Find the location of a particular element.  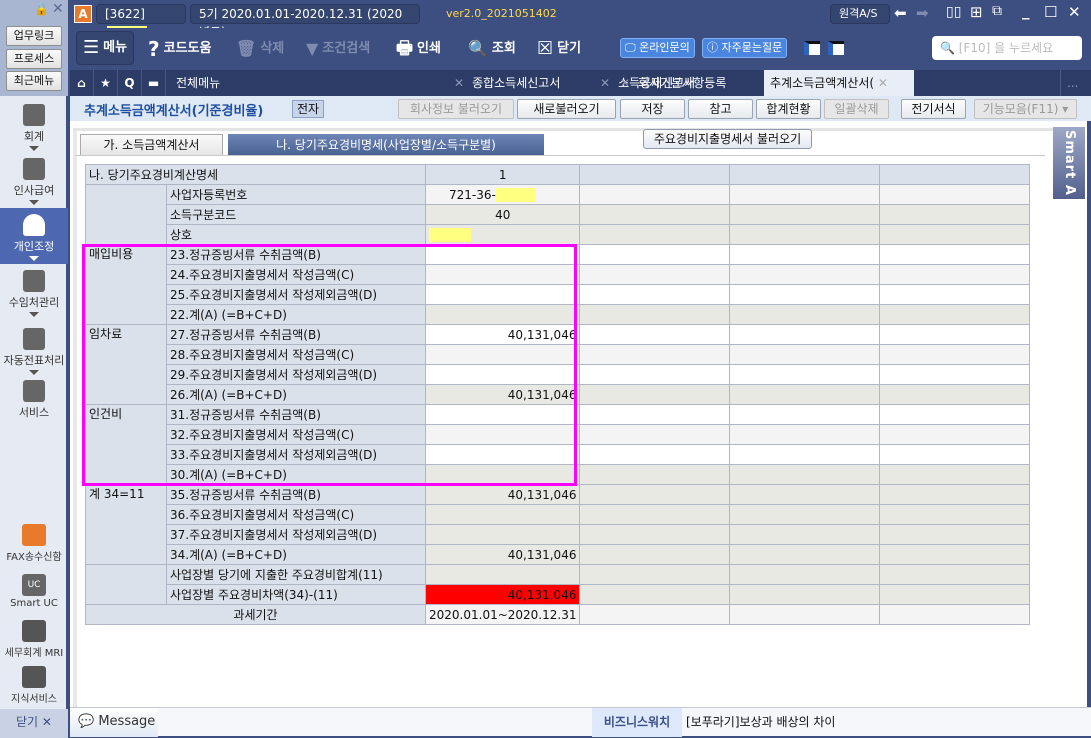

forward-arrow-icon: ➡ is located at coordinates (922, 13).